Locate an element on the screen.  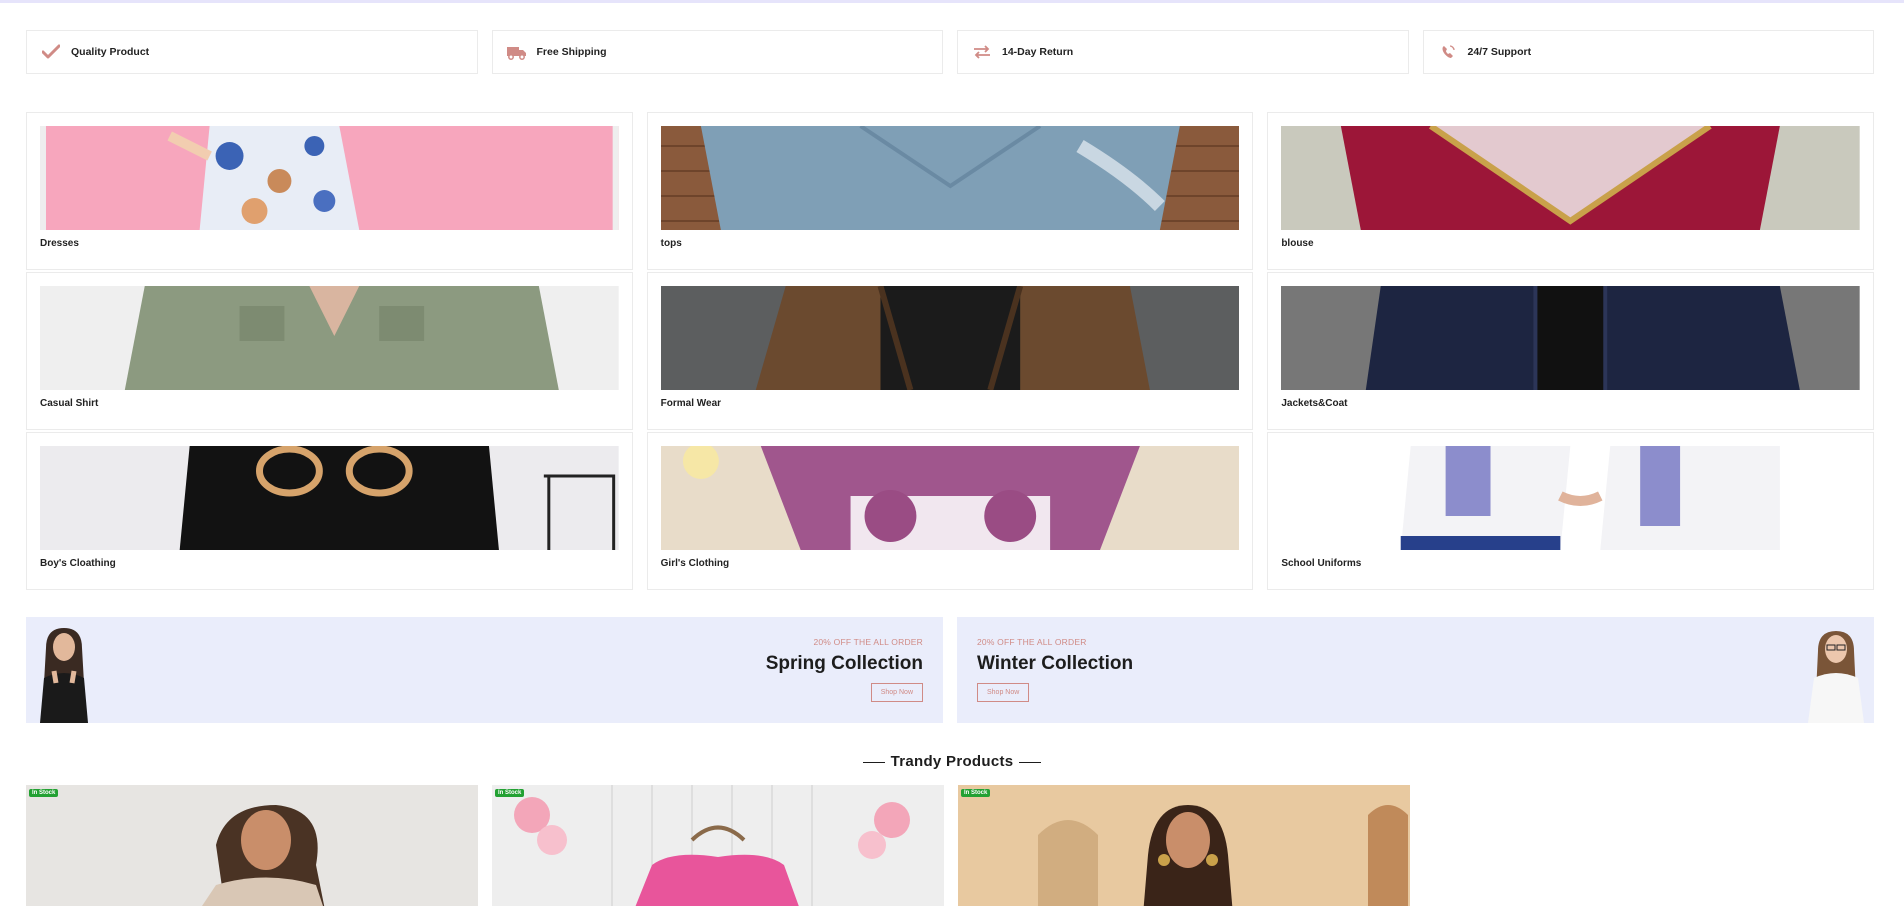
category-boys-clothing: Boy's Cloathing is located at coordinates (329, 511).